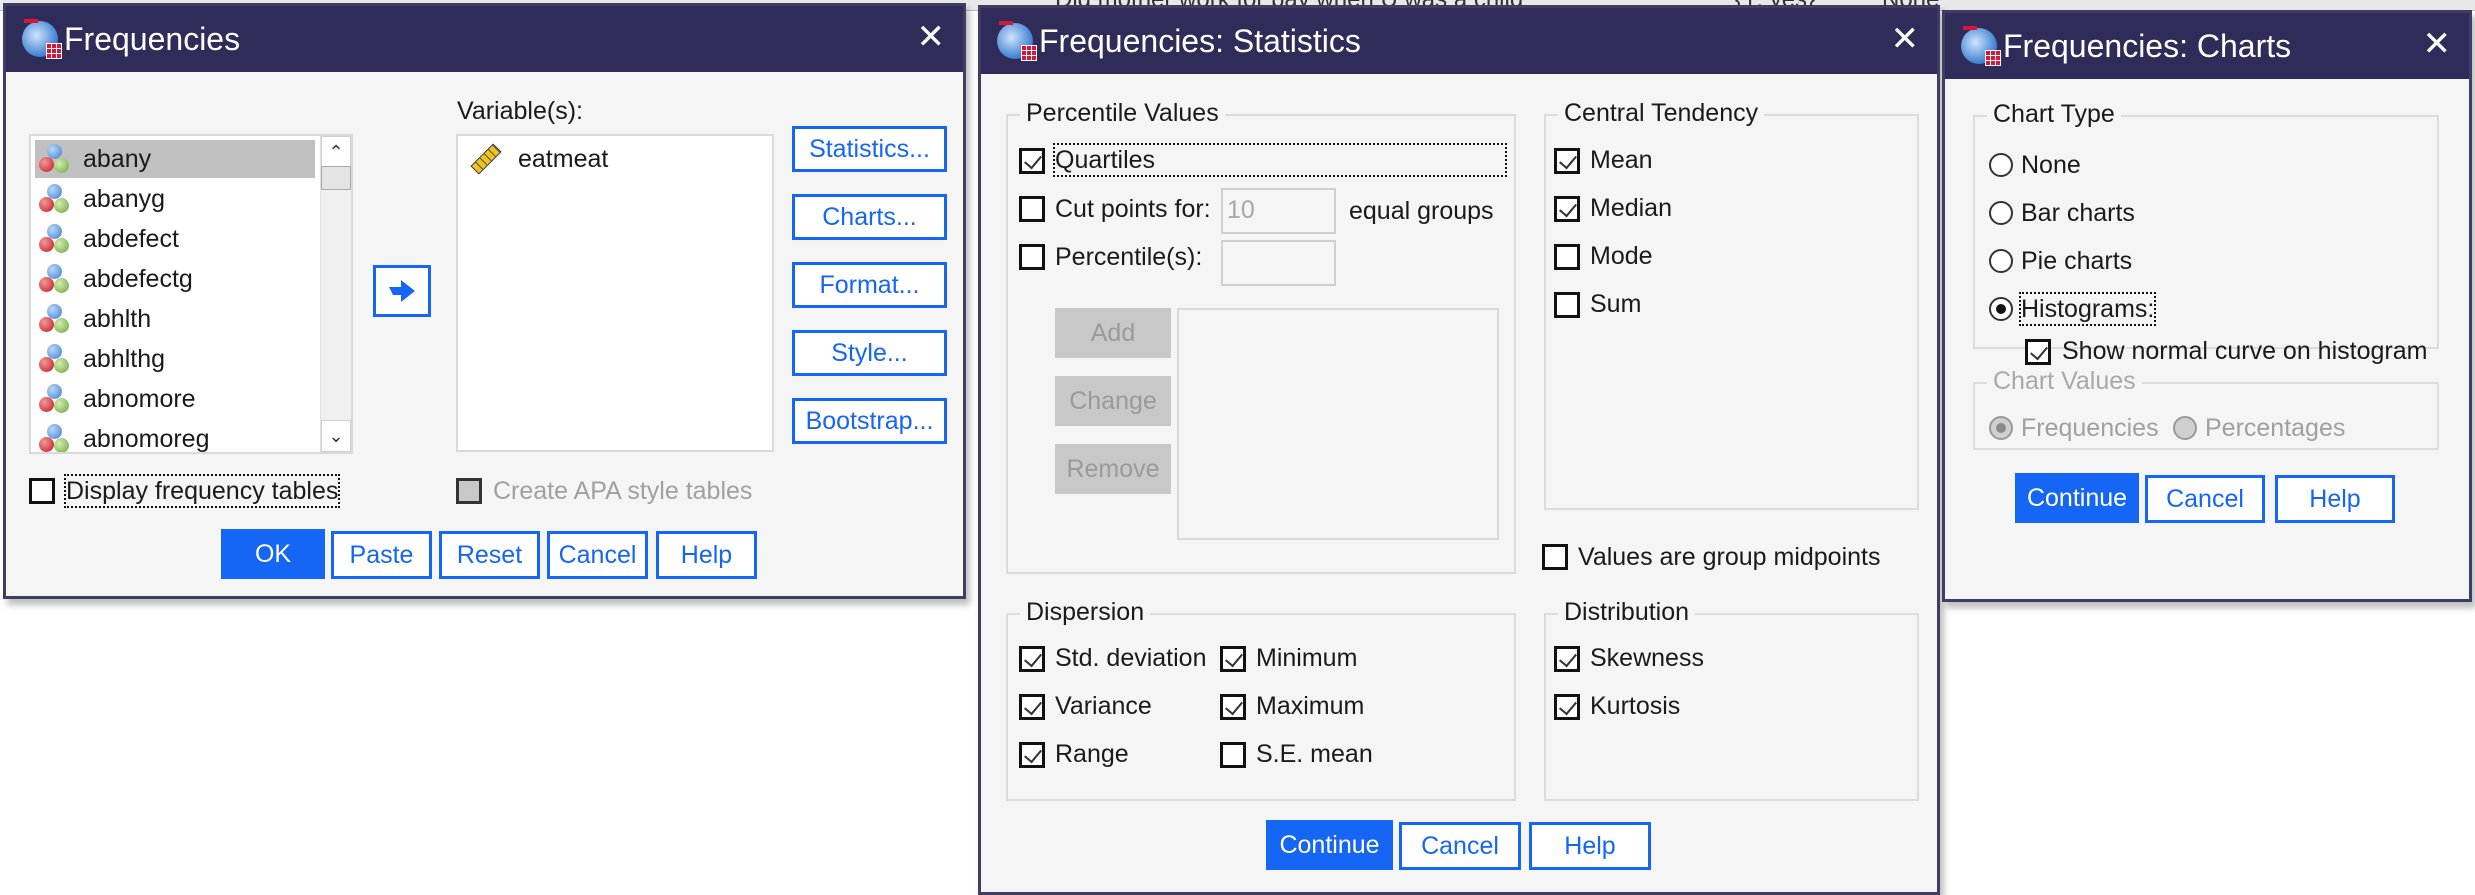 This screenshot has width=2475, height=895. What do you see at coordinates (273, 554) in the screenshot?
I see `ok-button: OK` at bounding box center [273, 554].